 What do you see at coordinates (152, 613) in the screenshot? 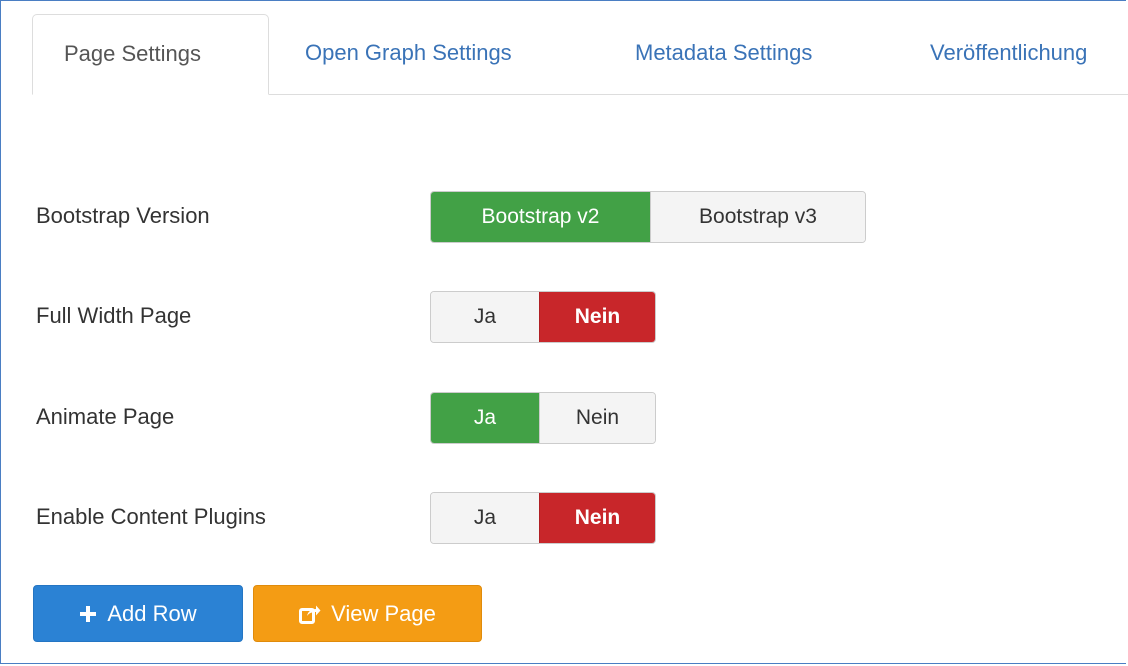
I see `add-row-label: Add Row` at bounding box center [152, 613].